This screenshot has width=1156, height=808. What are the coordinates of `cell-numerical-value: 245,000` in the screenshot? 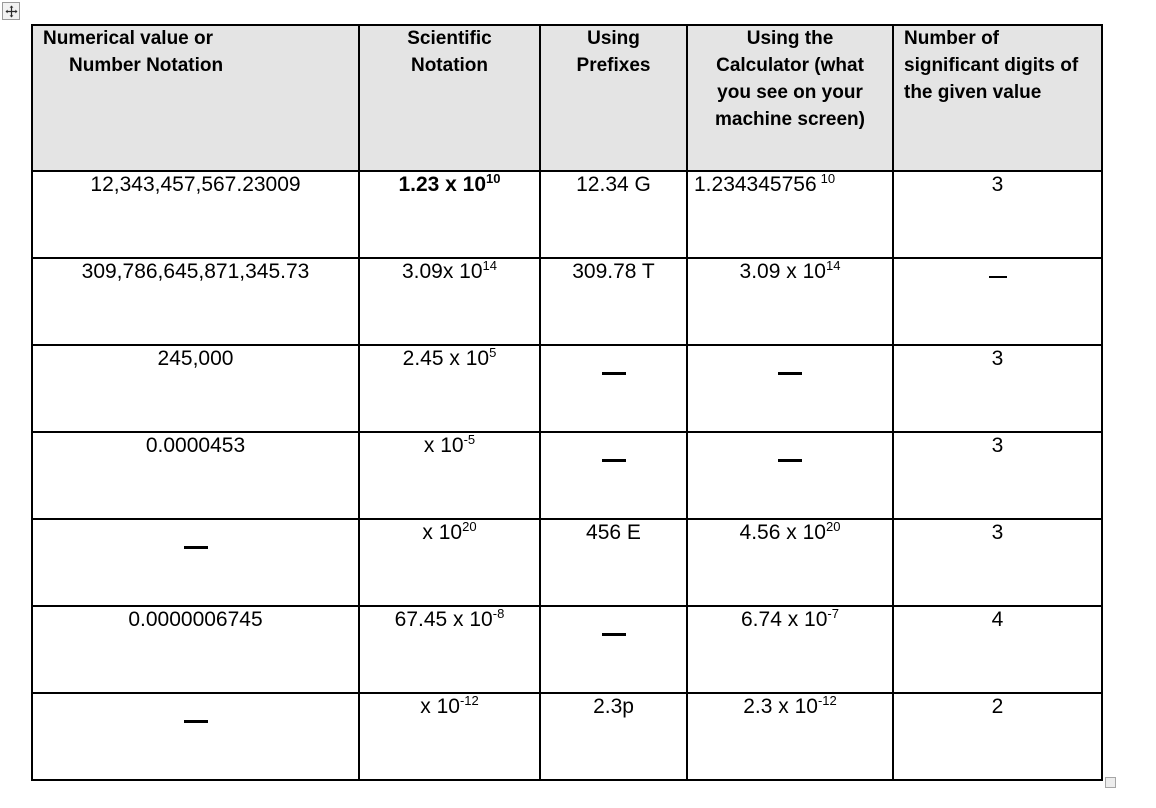 It's located at (195, 388).